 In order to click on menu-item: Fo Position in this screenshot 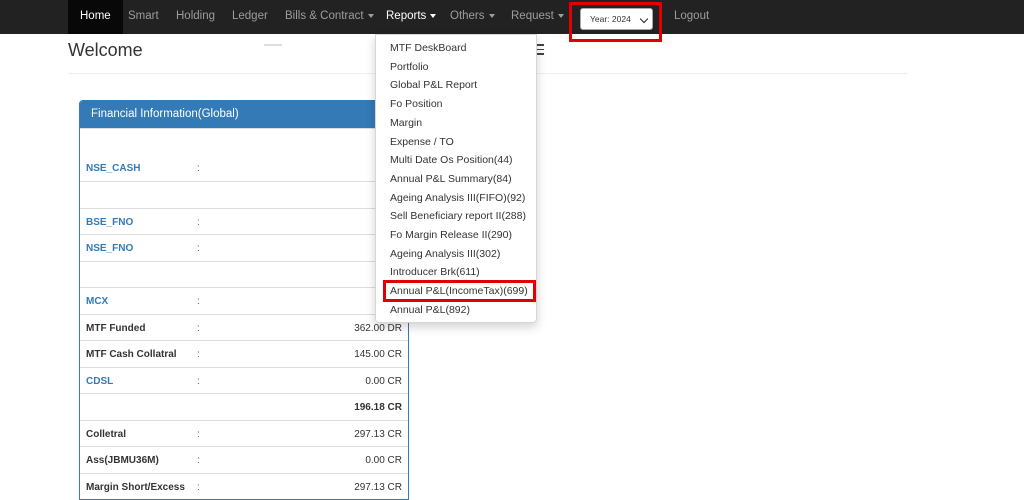, I will do `click(416, 104)`.